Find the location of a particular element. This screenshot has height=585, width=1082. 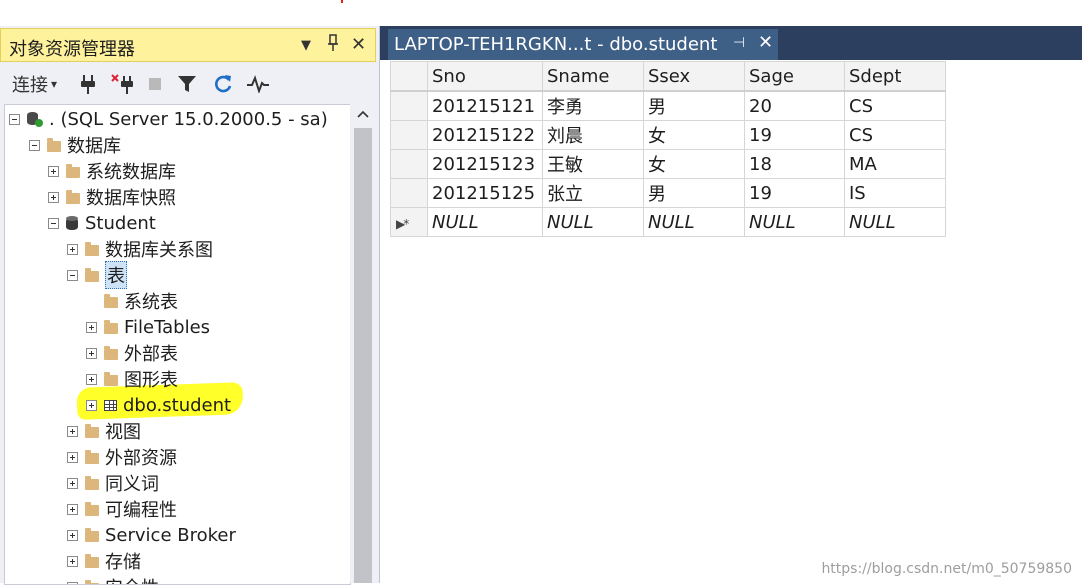

tree-node-server: . (SQL Server 15.0.2000.5 - sa) is located at coordinates (168, 119).